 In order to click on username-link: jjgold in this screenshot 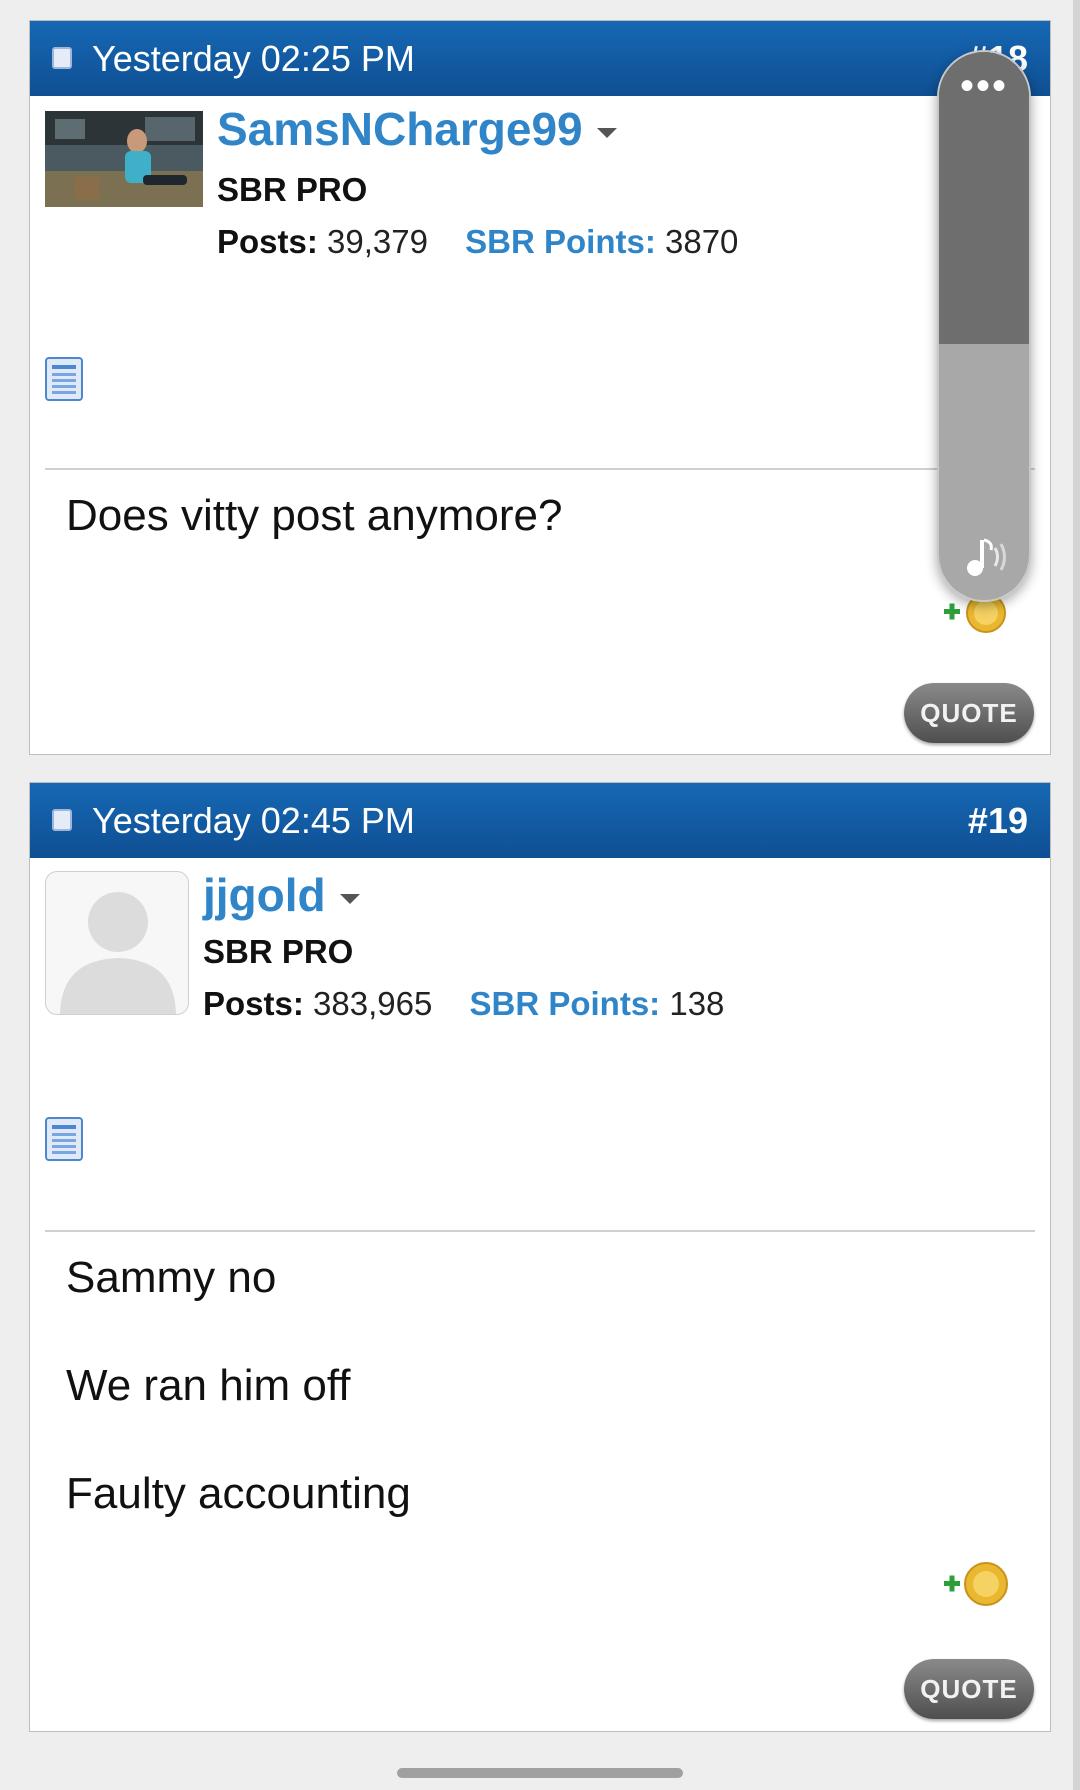, I will do `click(281, 895)`.